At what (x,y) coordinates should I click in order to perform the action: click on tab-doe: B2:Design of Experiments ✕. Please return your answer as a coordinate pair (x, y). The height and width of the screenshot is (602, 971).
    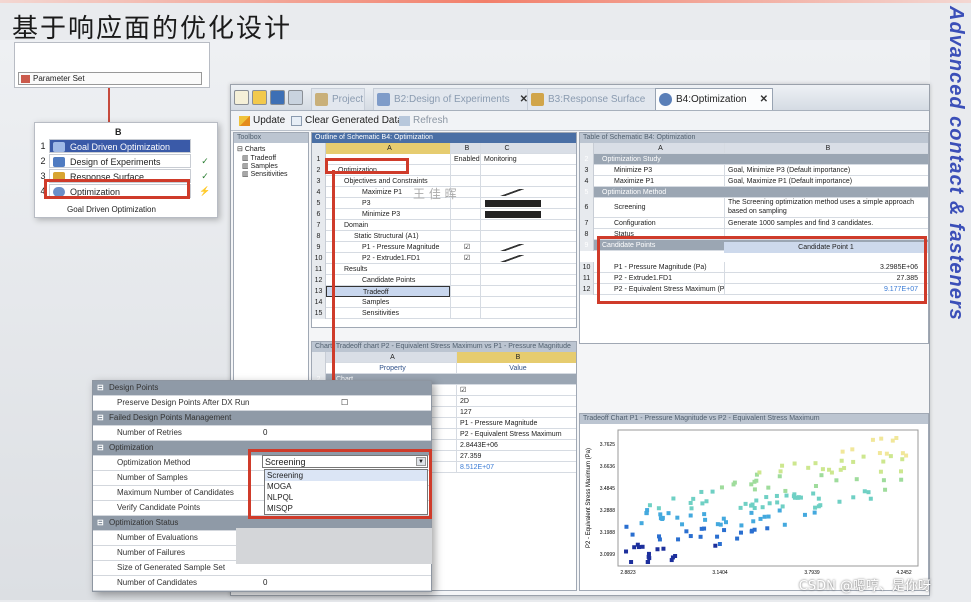
    Looking at the image, I should click on (453, 99).